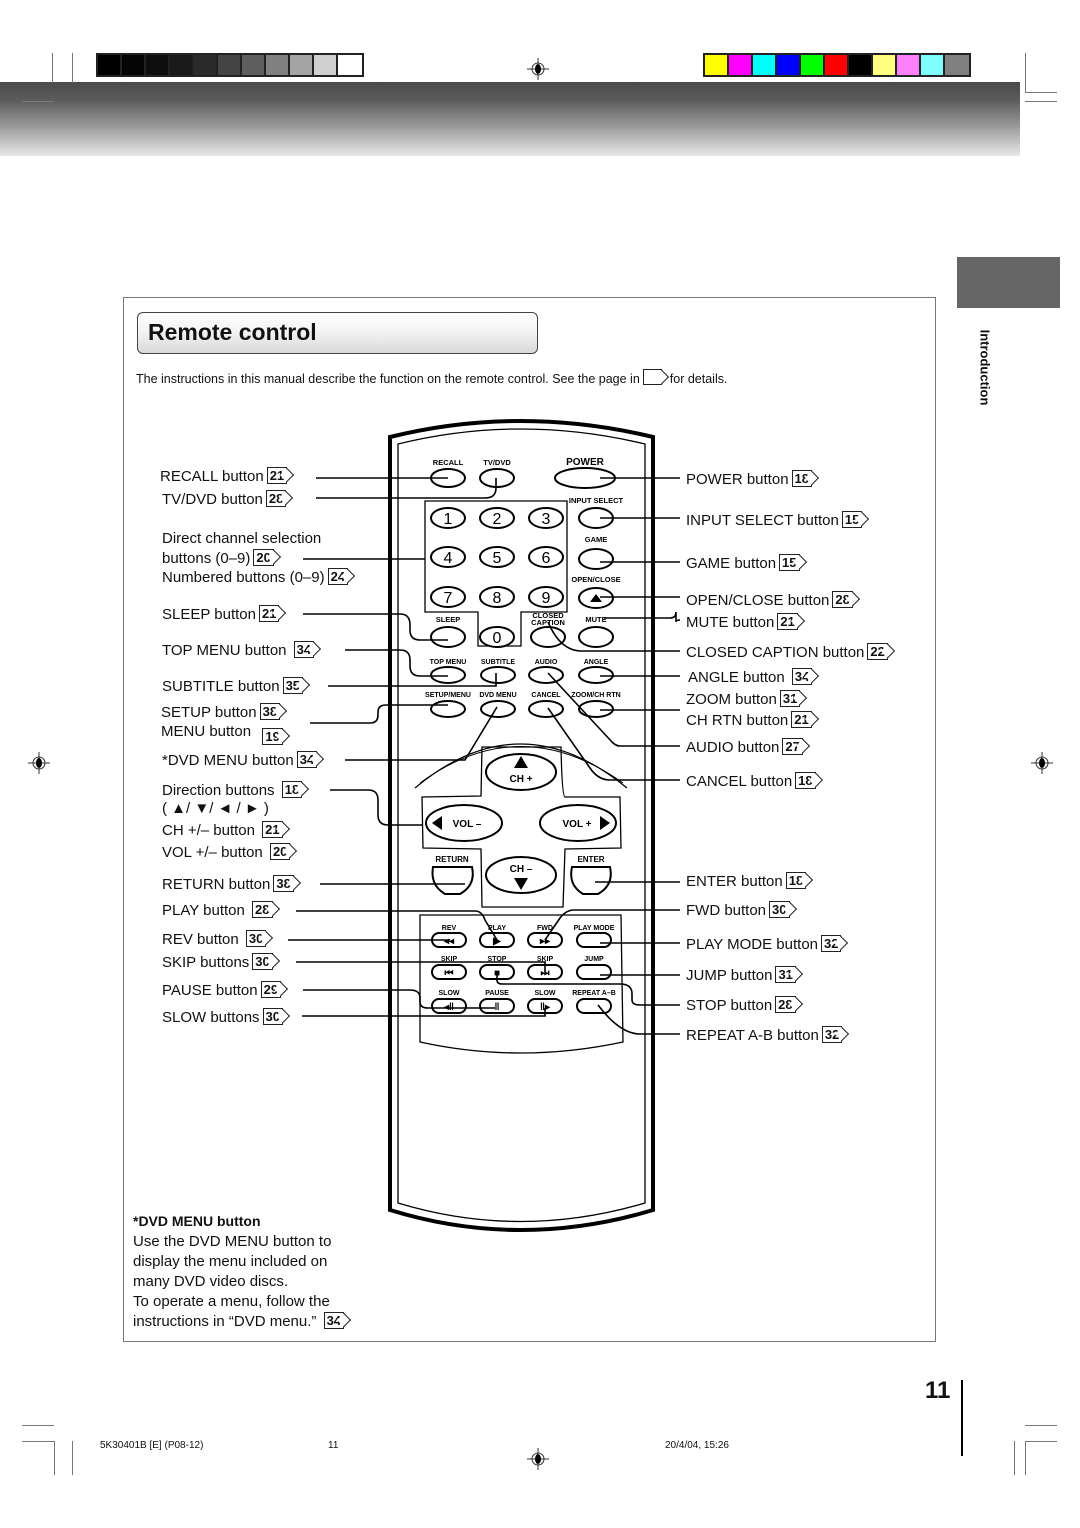  I want to click on page-number-rule, so click(962, 1418).